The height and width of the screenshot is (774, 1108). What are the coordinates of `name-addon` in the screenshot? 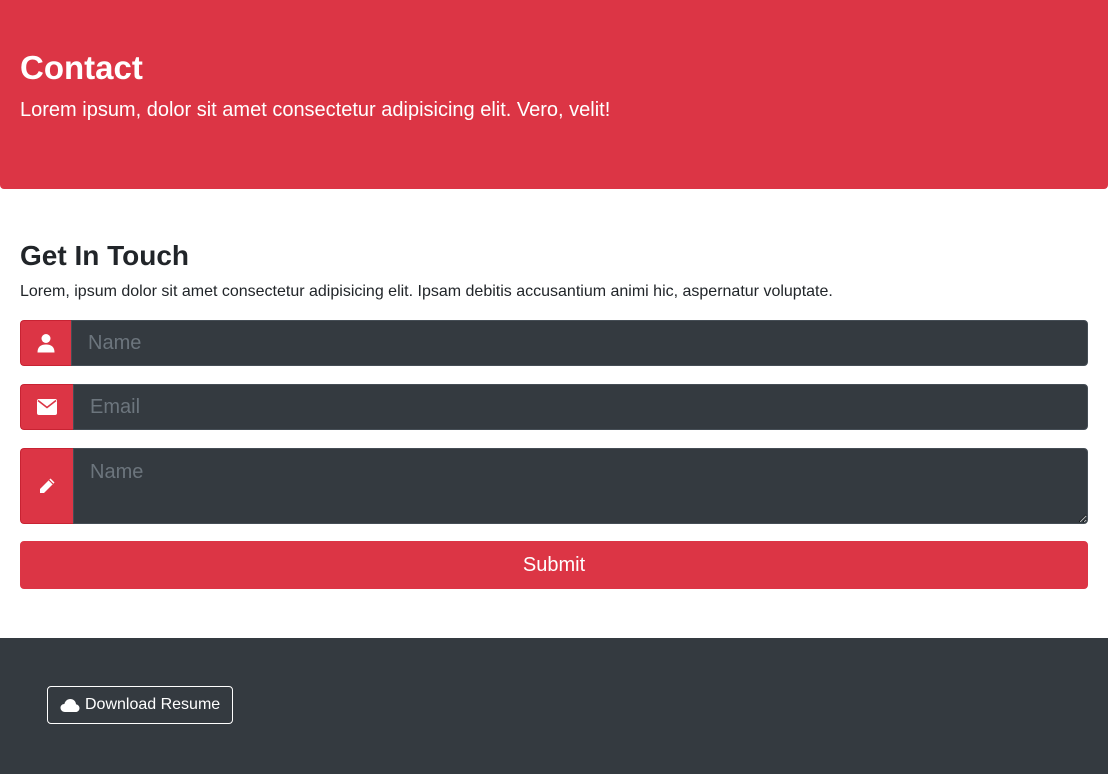 It's located at (45, 343).